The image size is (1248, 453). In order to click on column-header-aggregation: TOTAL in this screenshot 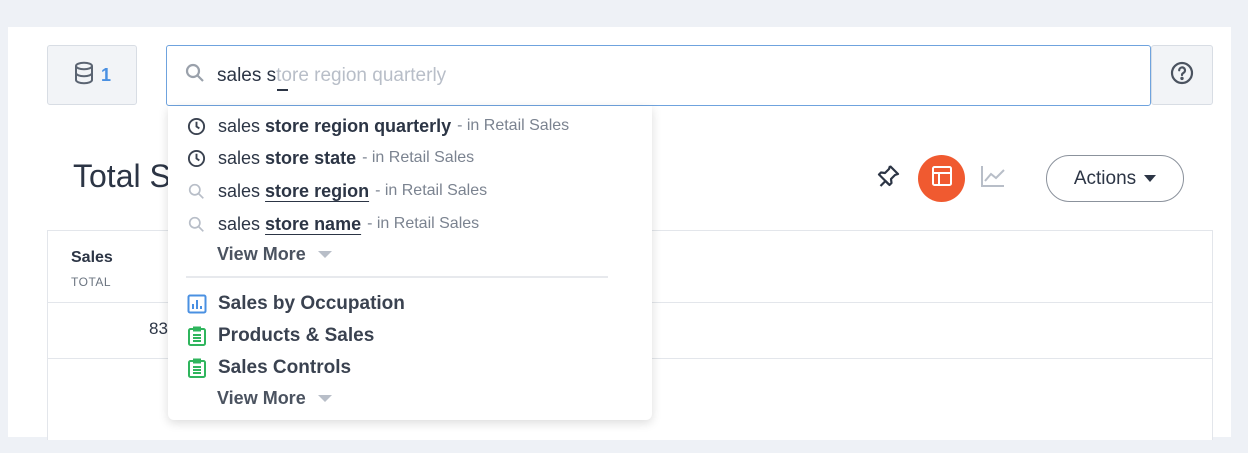, I will do `click(91, 282)`.